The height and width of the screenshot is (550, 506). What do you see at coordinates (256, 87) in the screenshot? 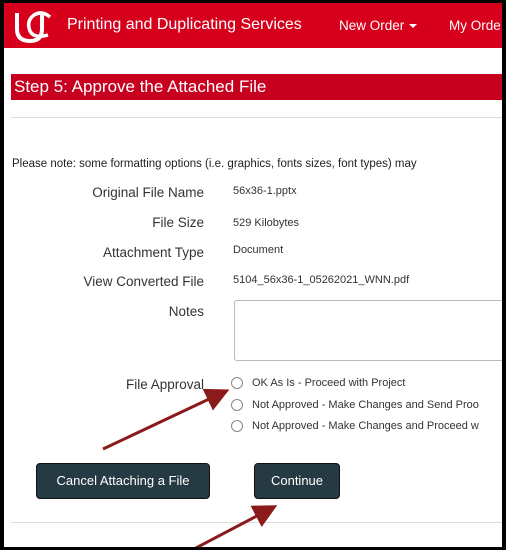
I see `step-title: Step 5: Approve the Attached File` at bounding box center [256, 87].